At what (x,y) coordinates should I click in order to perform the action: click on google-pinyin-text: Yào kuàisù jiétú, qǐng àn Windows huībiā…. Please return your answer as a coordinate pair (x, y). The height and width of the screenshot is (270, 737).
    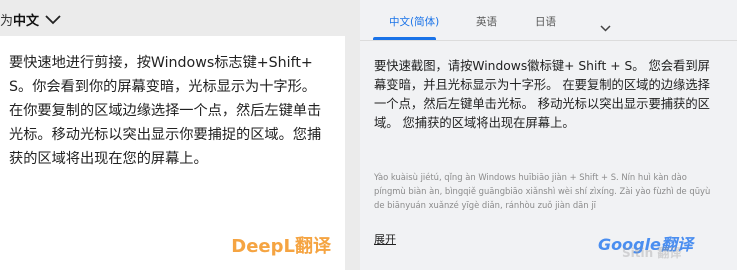
    Looking at the image, I should click on (542, 191).